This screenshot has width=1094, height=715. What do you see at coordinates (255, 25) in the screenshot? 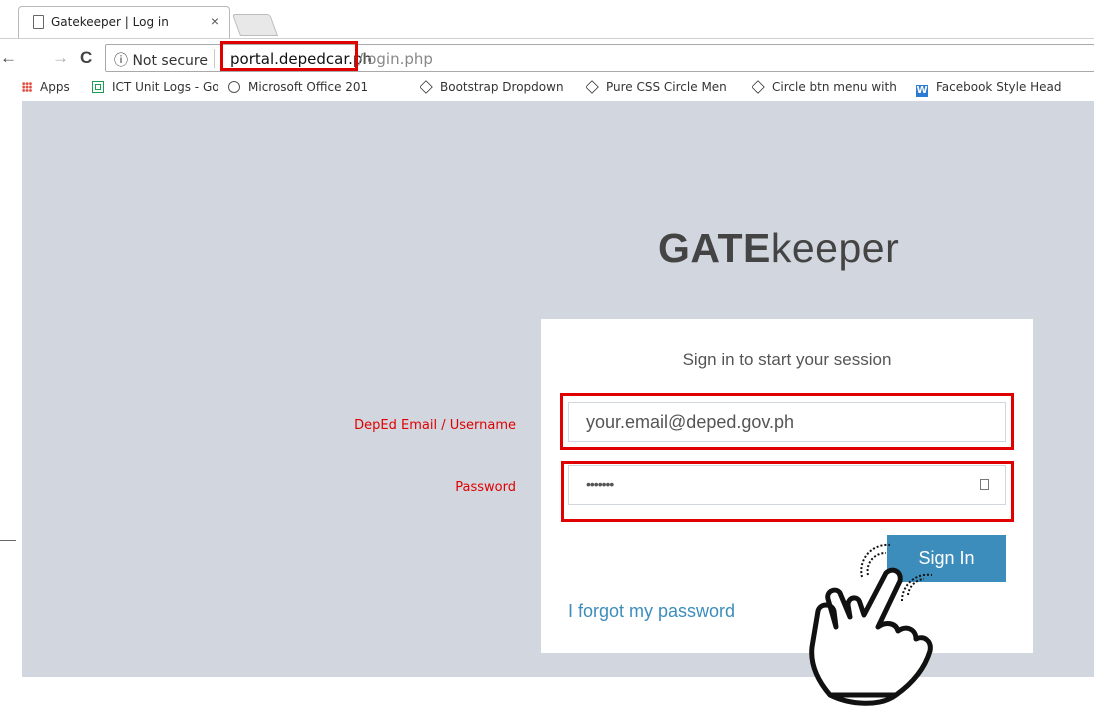
I see `new-tab-button` at bounding box center [255, 25].